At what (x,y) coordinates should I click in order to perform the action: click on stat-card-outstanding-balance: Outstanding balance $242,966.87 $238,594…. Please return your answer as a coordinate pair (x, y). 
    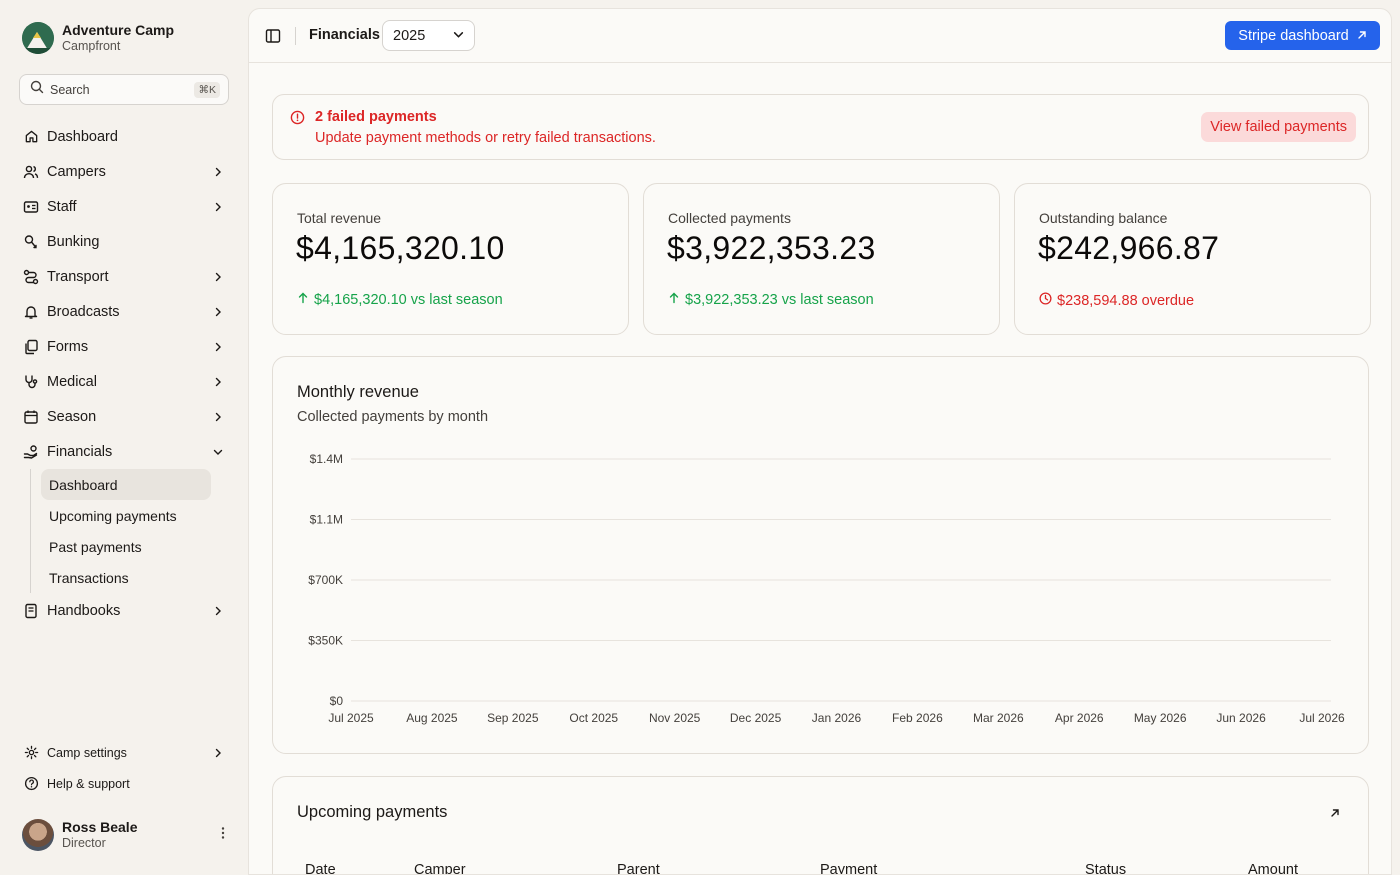
    Looking at the image, I should click on (1192, 259).